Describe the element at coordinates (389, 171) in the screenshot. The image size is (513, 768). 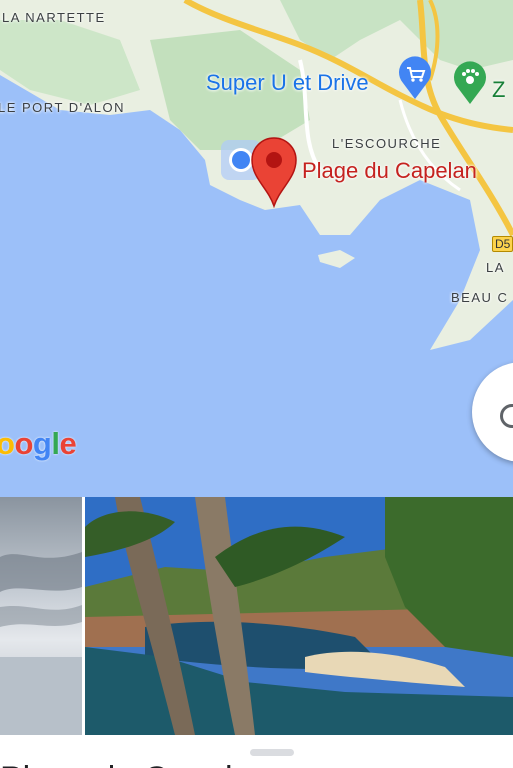
I see `selected-place-label: Plage du Capelan` at that location.